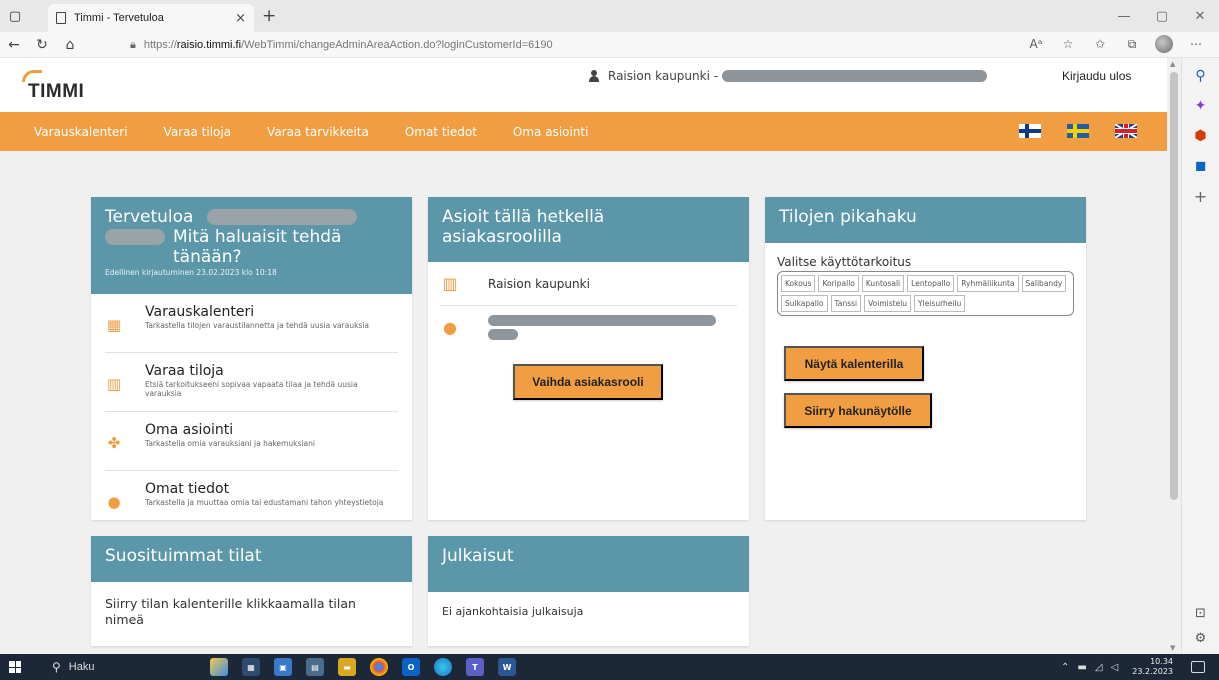  Describe the element at coordinates (940, 303) in the screenshot. I see `purpose-chip: Yleisurheilu` at that location.